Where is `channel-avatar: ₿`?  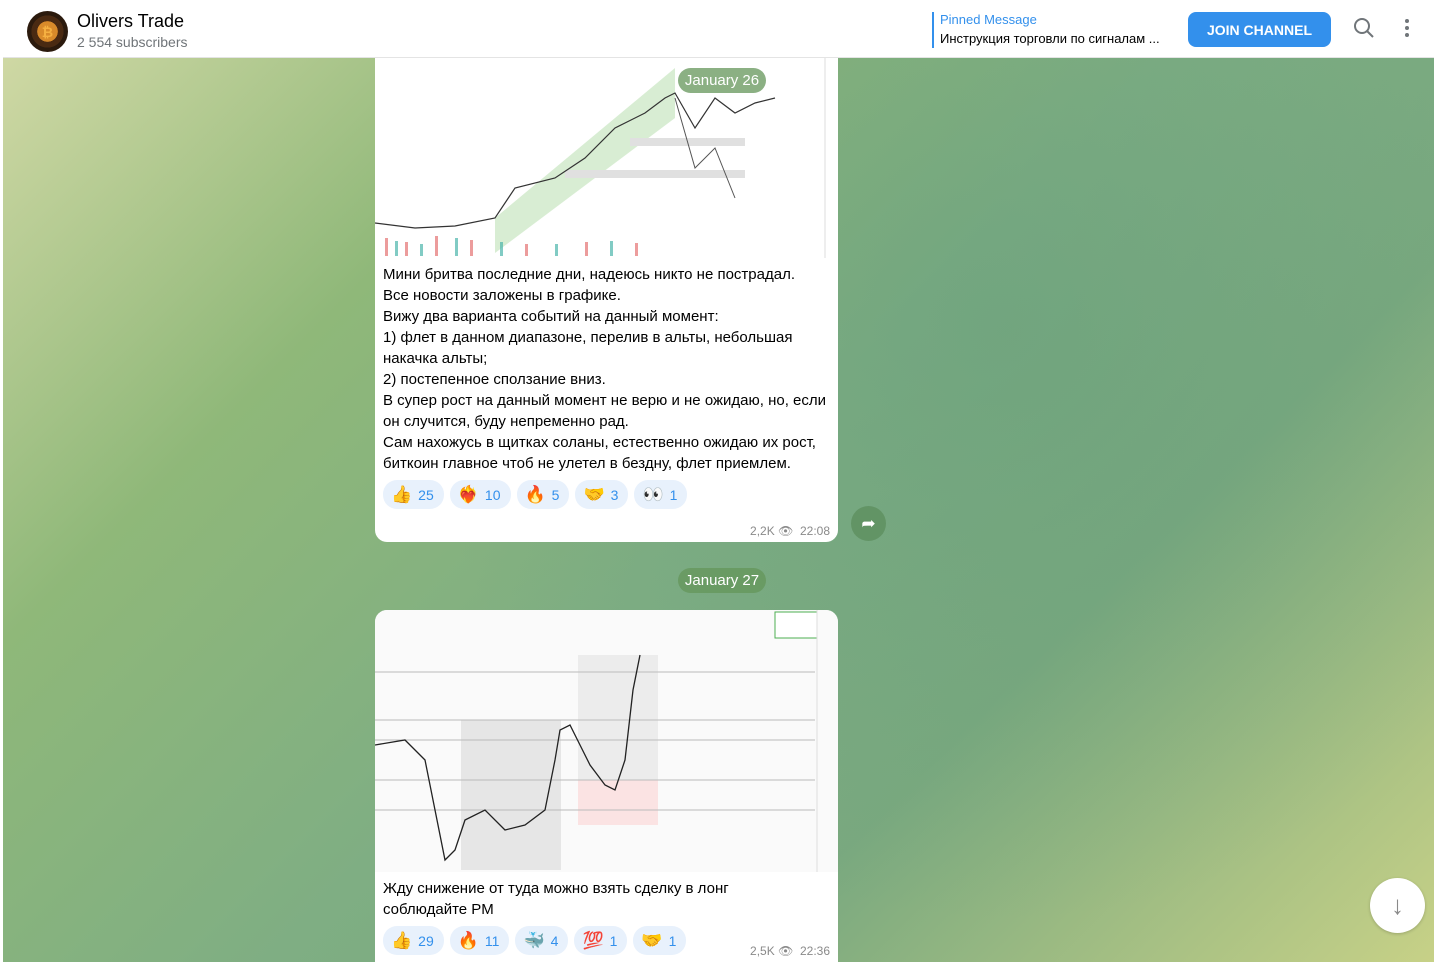 channel-avatar: ₿ is located at coordinates (47, 31).